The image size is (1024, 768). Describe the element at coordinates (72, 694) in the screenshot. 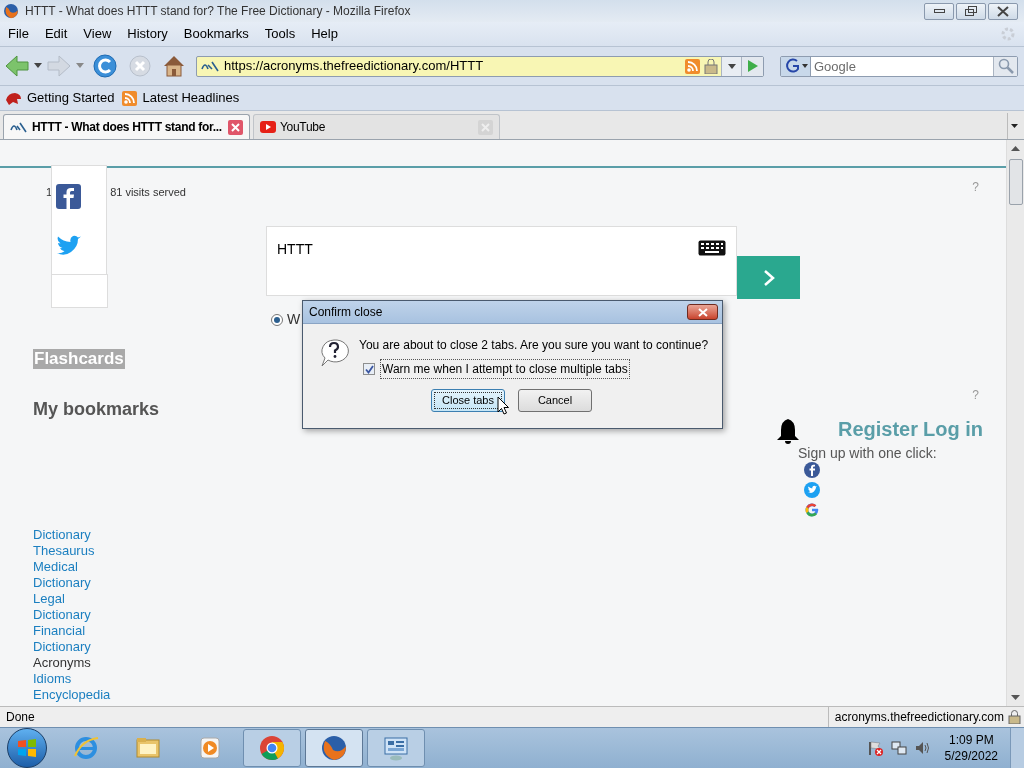

I see `sidebar-link: Encyclopedia` at that location.